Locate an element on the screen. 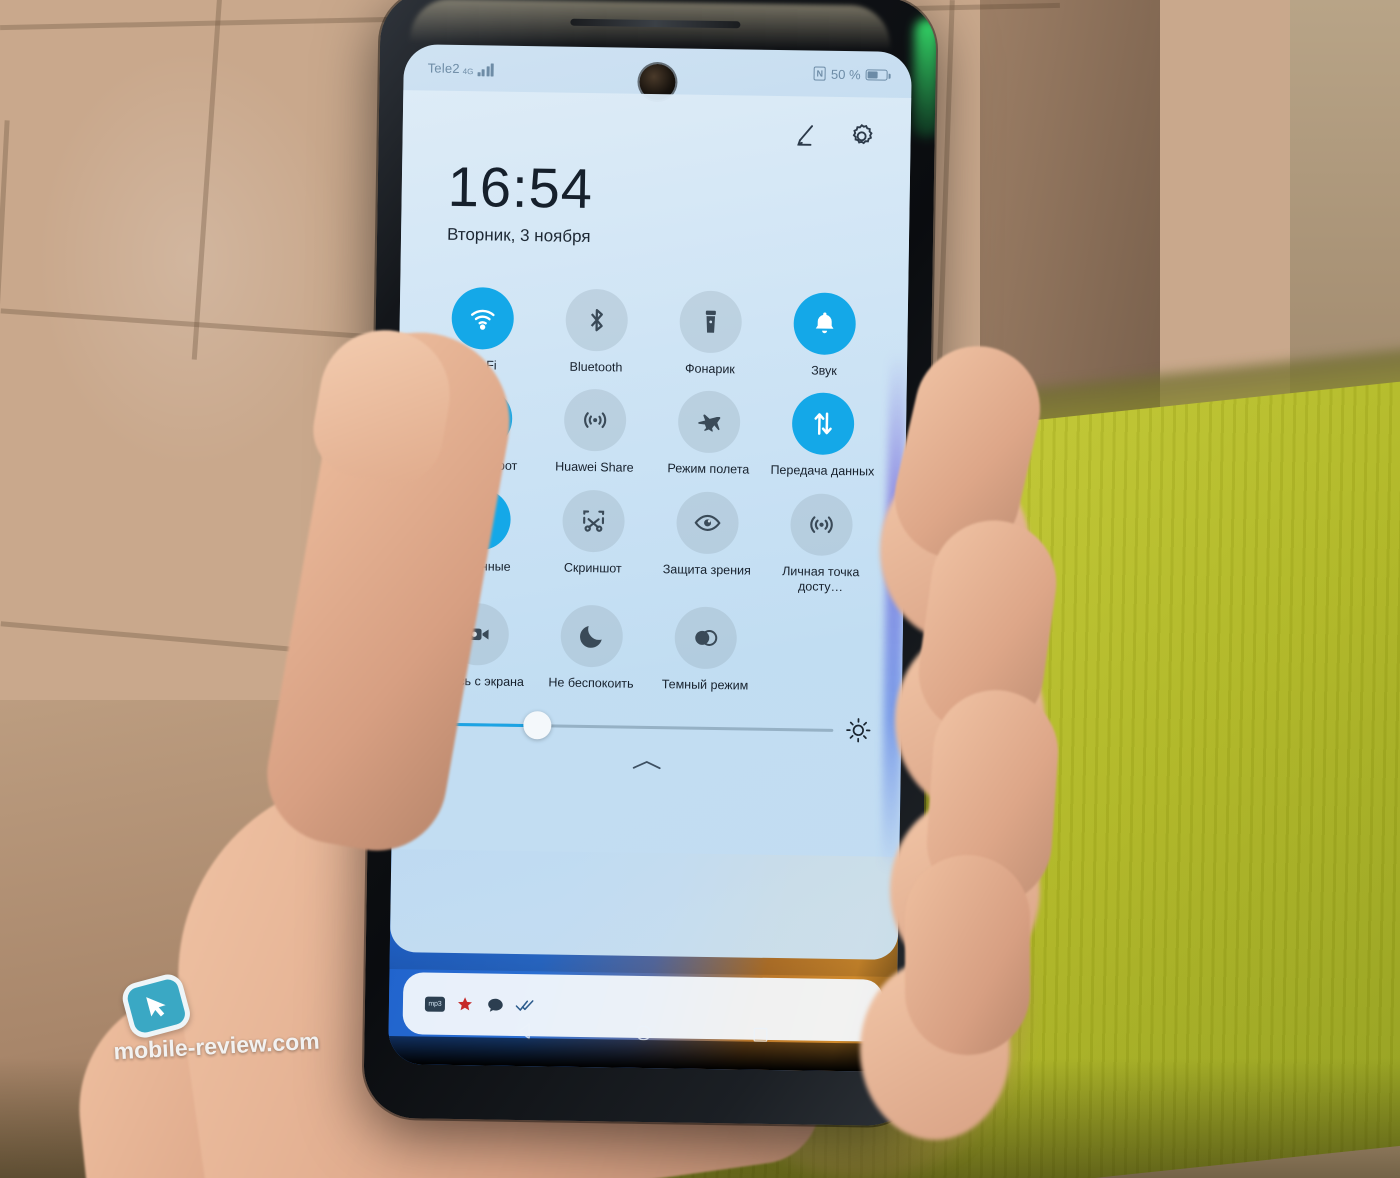 The image size is (1400, 1178). nfc-icon: N is located at coordinates (820, 73).